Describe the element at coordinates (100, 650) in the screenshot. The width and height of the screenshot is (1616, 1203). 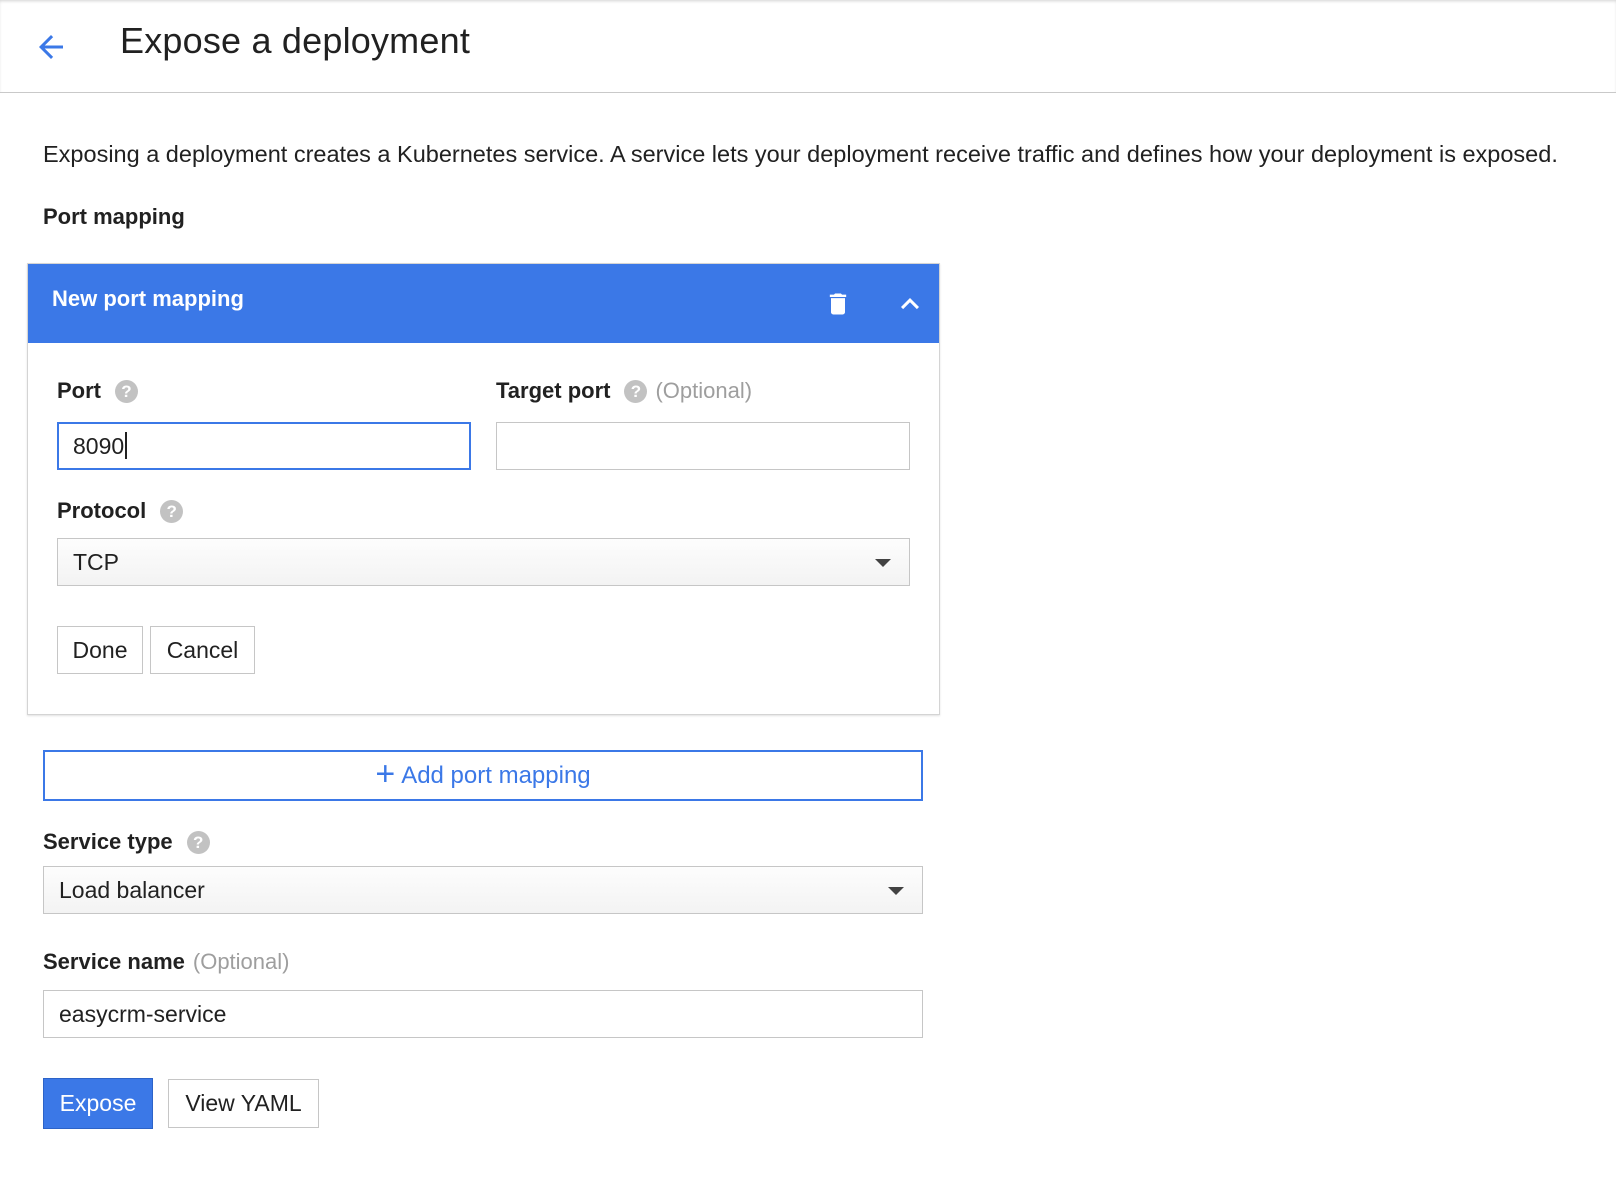
I see `done-button: Done` at that location.